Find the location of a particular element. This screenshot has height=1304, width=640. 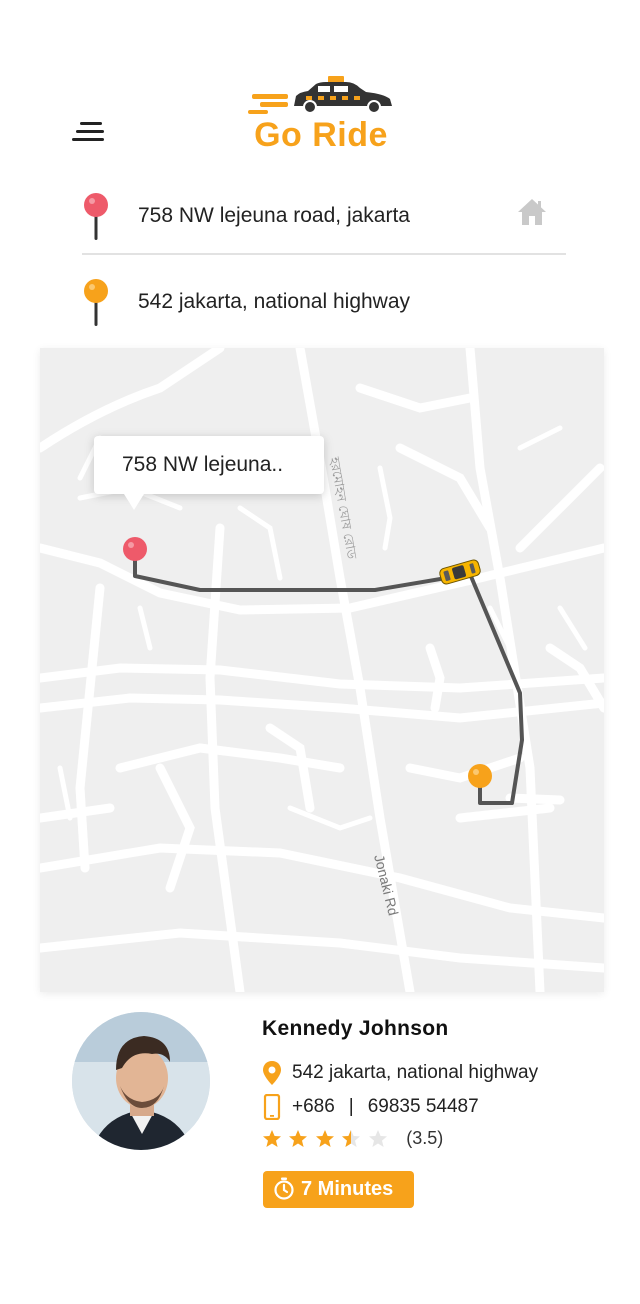

driver-avatar is located at coordinates (141, 1081).